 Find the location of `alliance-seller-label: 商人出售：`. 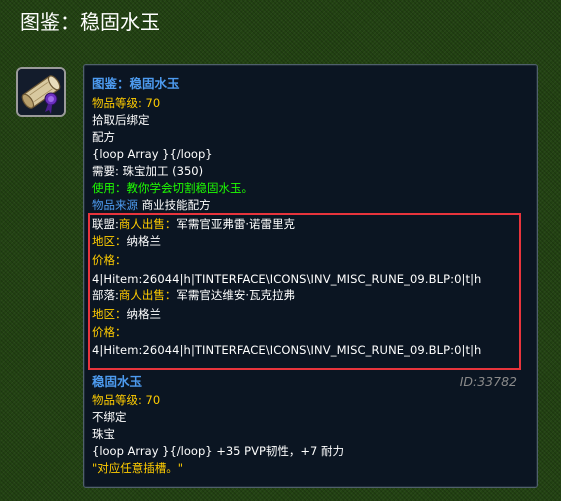

alliance-seller-label: 商人出售： is located at coordinates (147, 224).